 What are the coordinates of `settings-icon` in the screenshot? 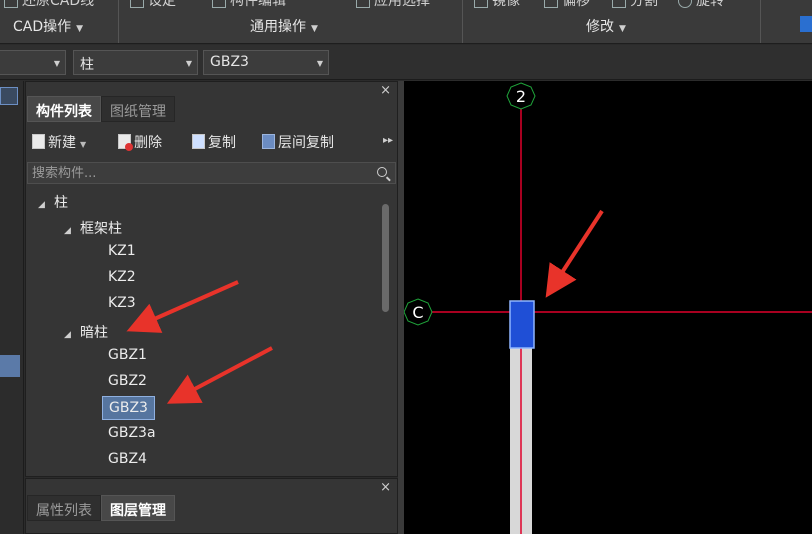 It's located at (137, 4).